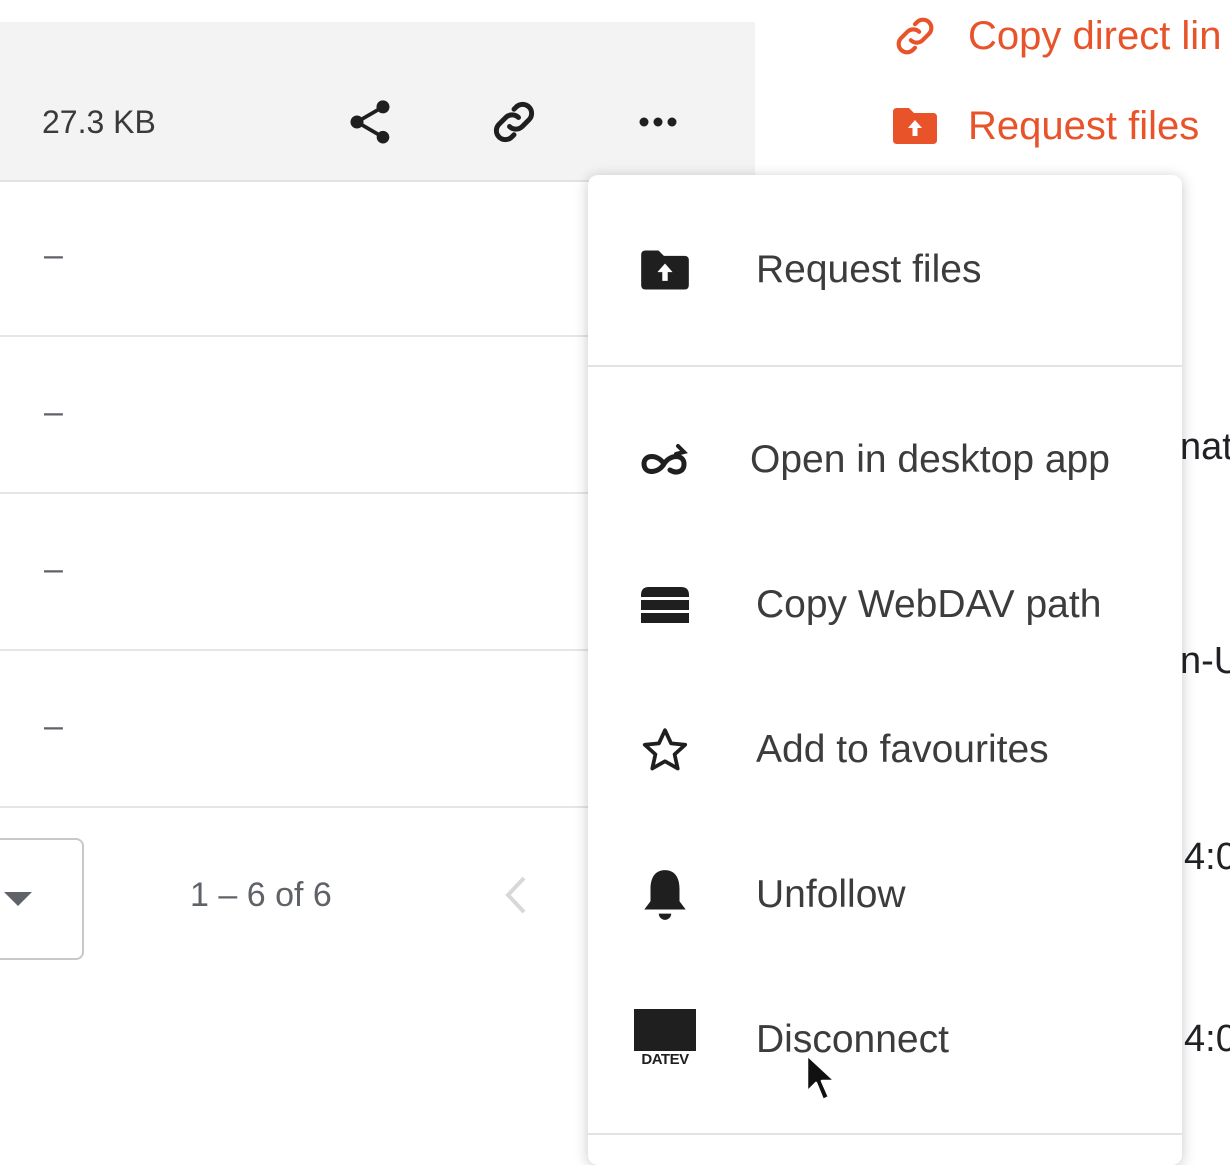 This screenshot has height=1165, width=1230. I want to click on chevron-left-icon, so click(515, 895).